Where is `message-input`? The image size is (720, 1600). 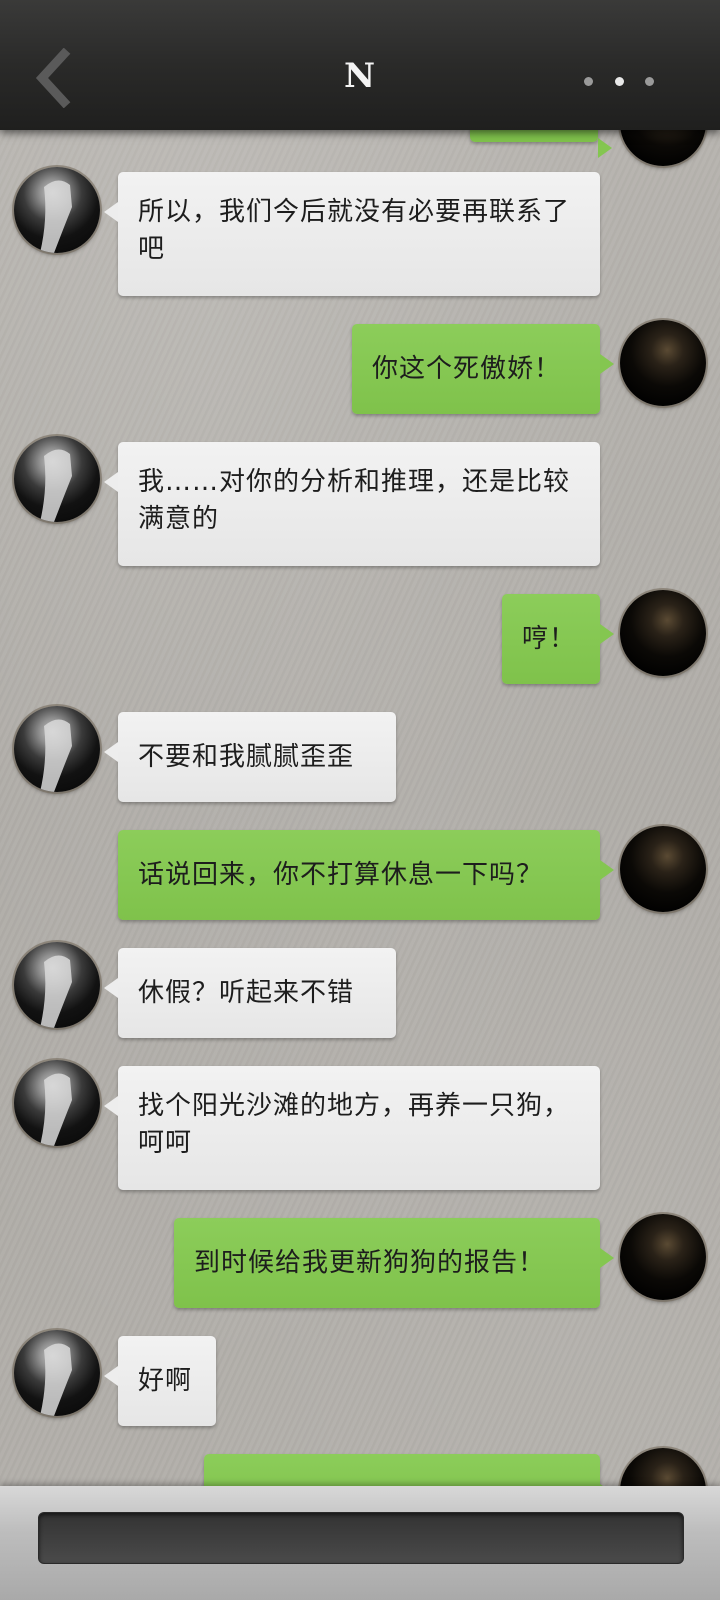
message-input is located at coordinates (361, 1538).